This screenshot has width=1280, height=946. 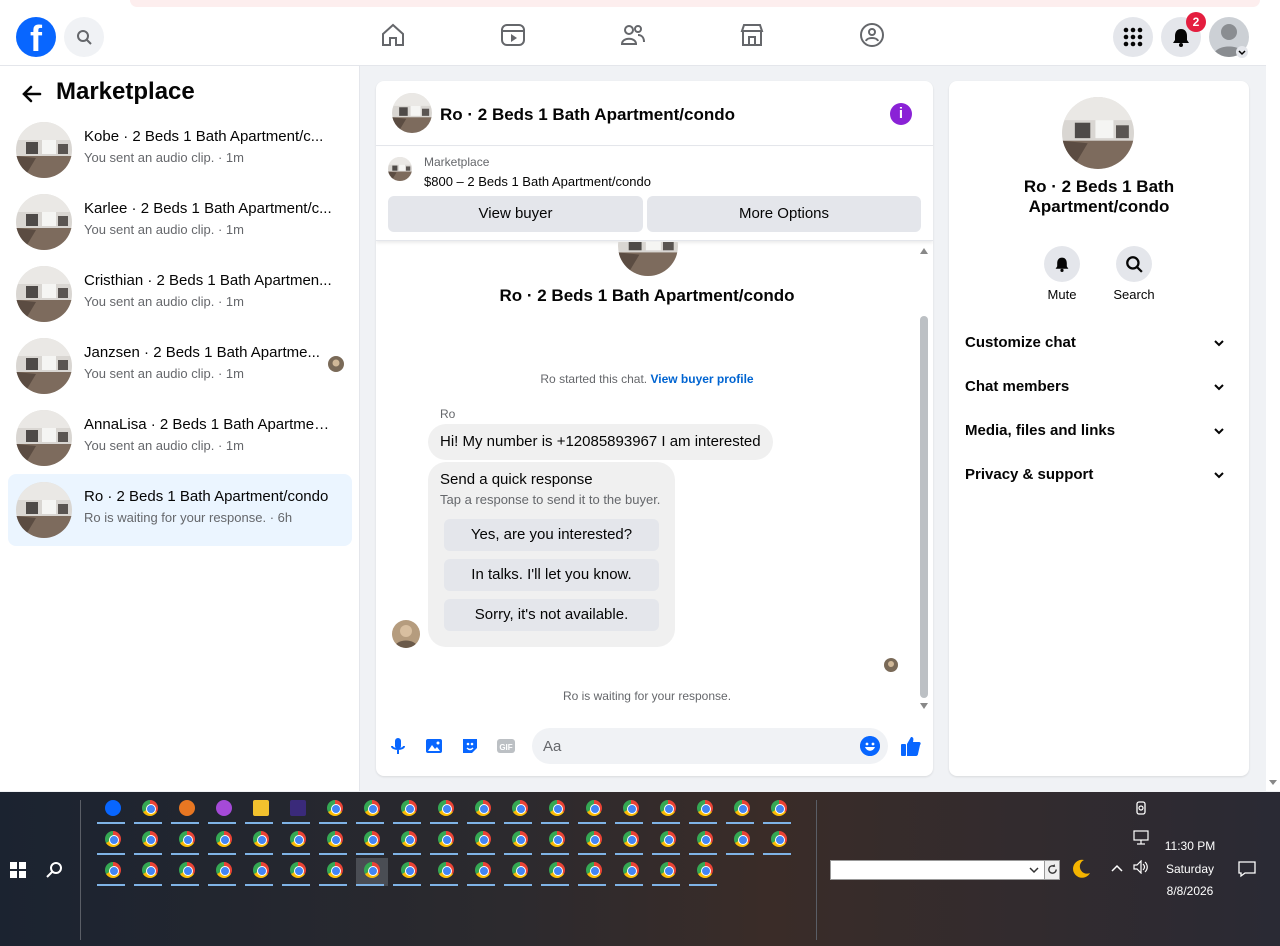 What do you see at coordinates (1273, 399) in the screenshot?
I see `page-scrollbar` at bounding box center [1273, 399].